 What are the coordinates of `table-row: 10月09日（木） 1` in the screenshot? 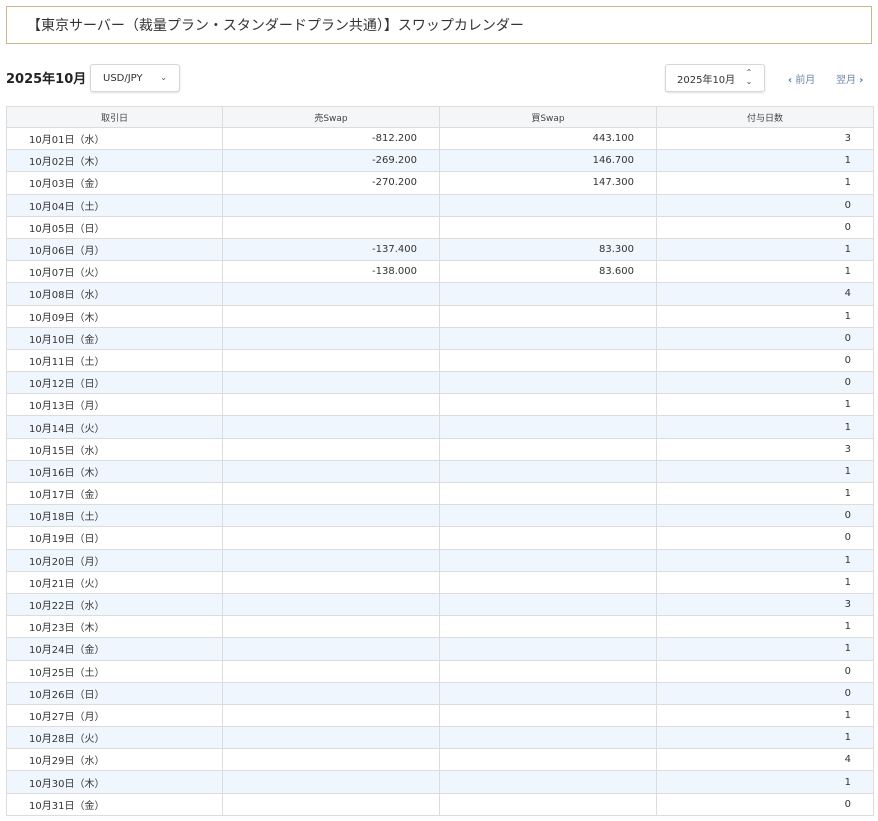 It's located at (440, 316).